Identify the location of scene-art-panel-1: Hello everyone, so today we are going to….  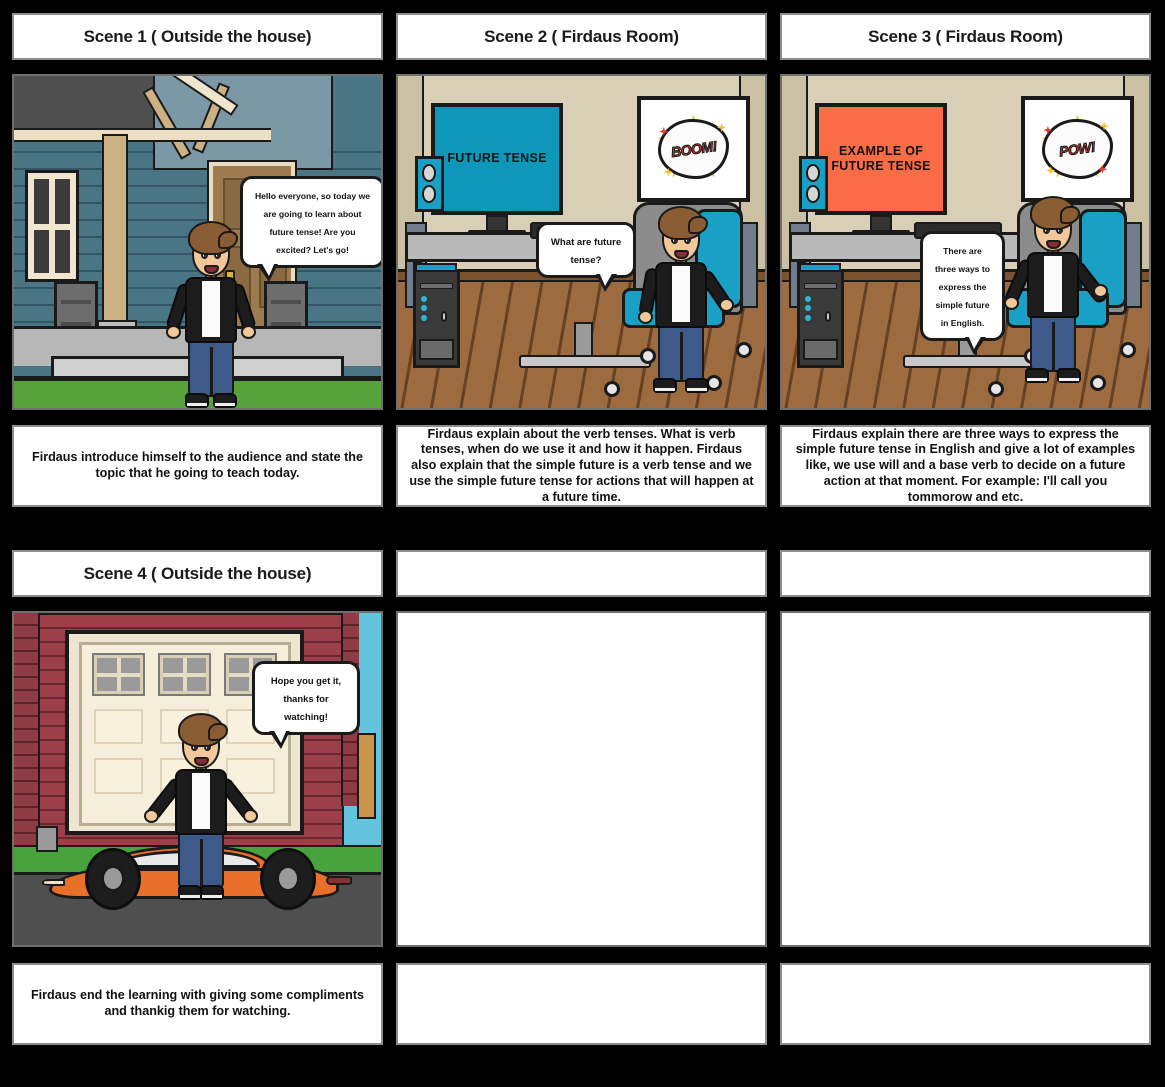
(197, 242).